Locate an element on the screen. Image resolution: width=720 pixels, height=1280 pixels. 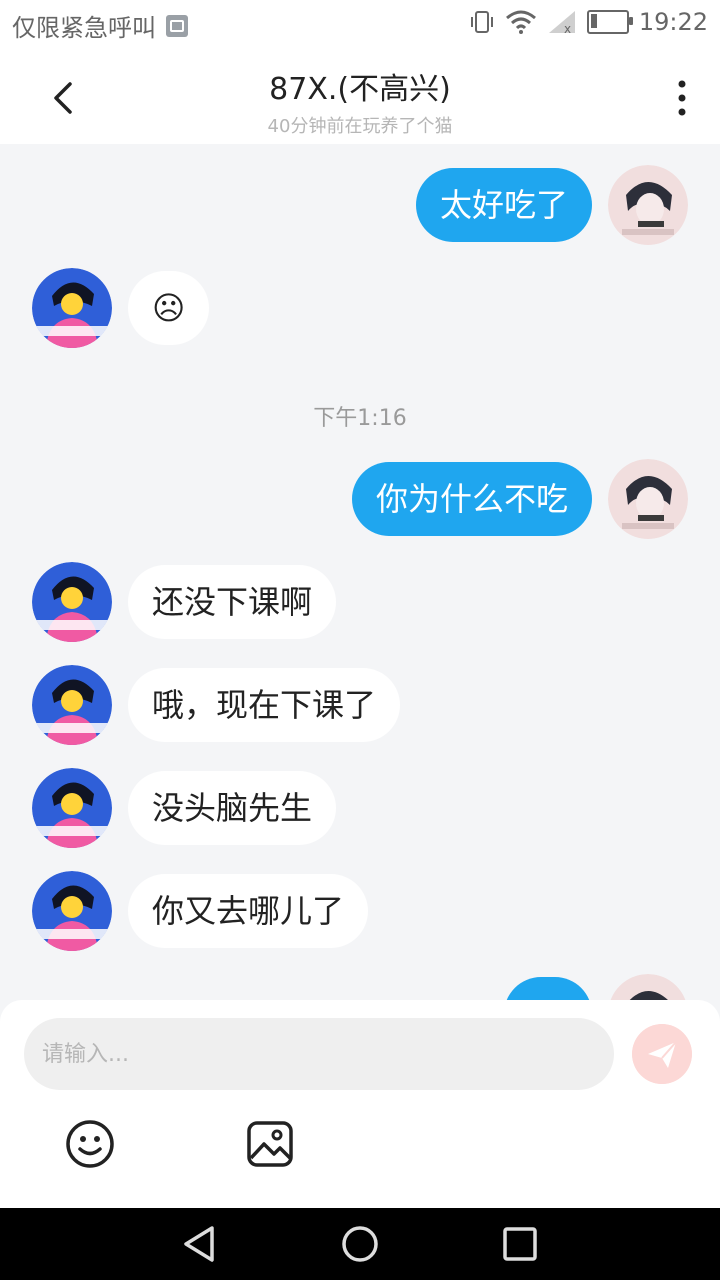
message-bubble-outgoing-partial is located at coordinates (548, 988).